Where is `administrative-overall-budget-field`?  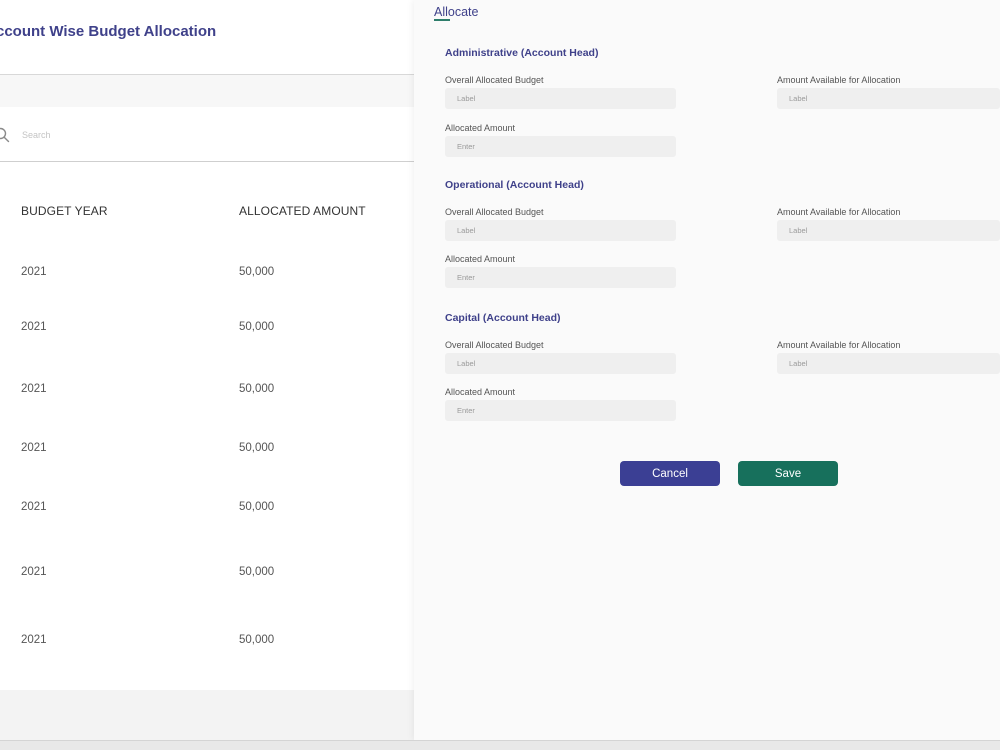 administrative-overall-budget-field is located at coordinates (560, 98).